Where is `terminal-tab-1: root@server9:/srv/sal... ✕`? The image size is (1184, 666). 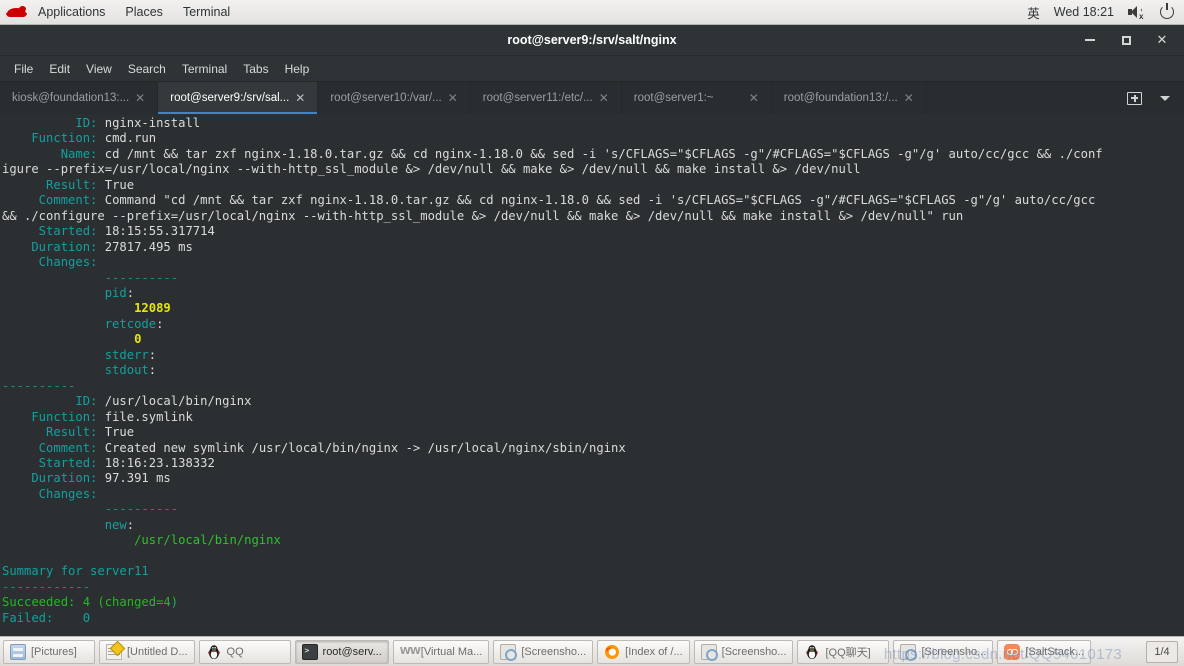 terminal-tab-1: root@server9:/srv/sal... ✕ is located at coordinates (238, 98).